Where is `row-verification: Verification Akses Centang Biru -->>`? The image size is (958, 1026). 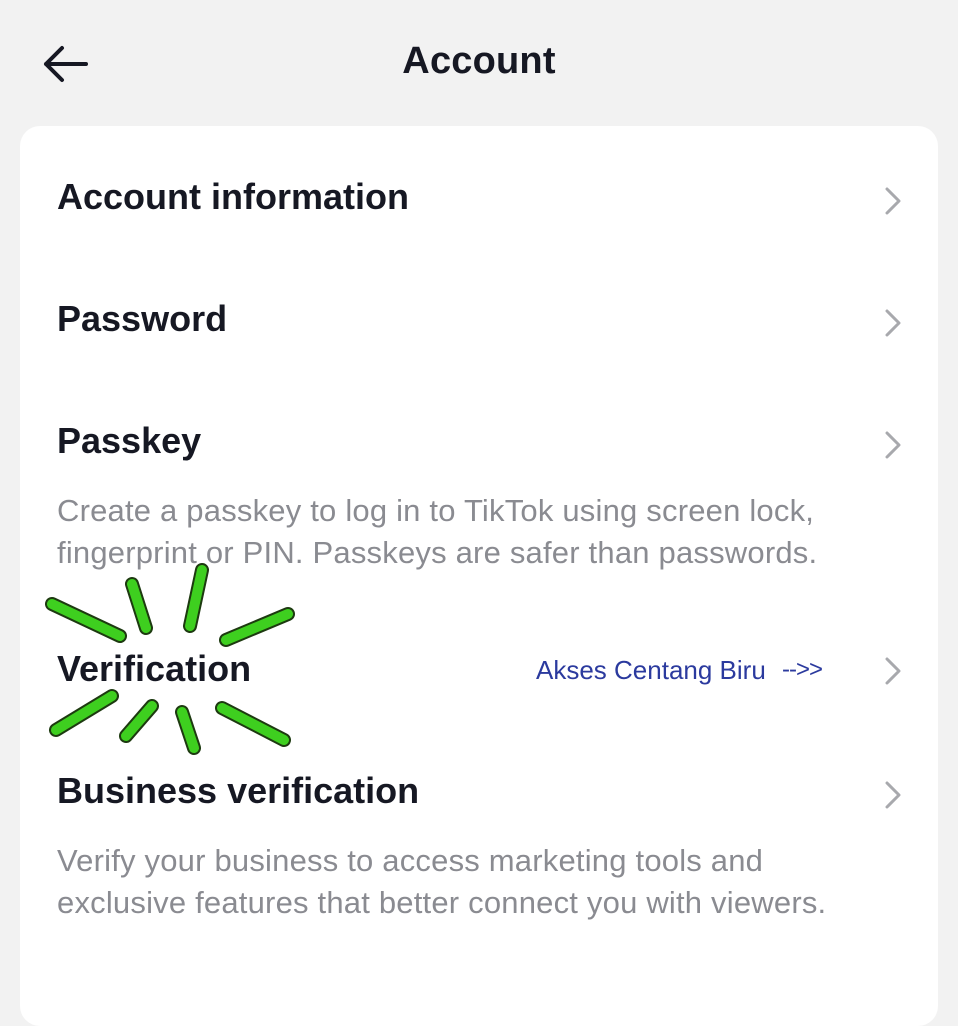
row-verification: Verification Akses Centang Biru -->> is located at coordinates (479, 670).